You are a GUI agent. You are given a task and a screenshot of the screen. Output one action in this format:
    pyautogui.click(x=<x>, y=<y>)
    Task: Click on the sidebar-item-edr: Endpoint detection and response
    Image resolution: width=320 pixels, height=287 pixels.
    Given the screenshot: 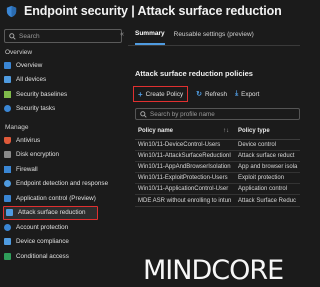 What is the action you would take?
    pyautogui.click(x=63, y=184)
    